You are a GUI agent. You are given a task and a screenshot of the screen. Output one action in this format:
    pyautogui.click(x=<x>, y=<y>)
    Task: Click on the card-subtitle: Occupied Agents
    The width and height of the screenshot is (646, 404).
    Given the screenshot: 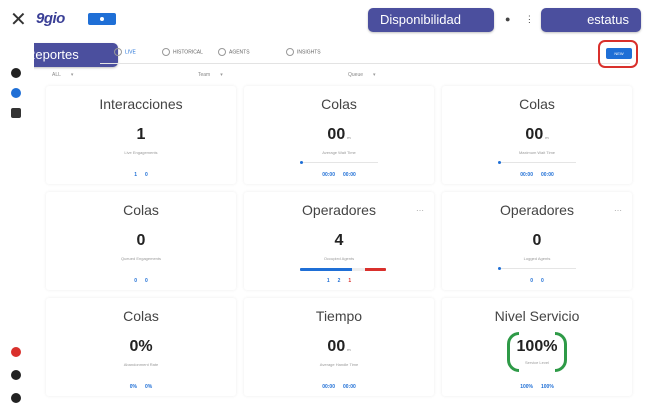 What is the action you would take?
    pyautogui.click(x=339, y=258)
    